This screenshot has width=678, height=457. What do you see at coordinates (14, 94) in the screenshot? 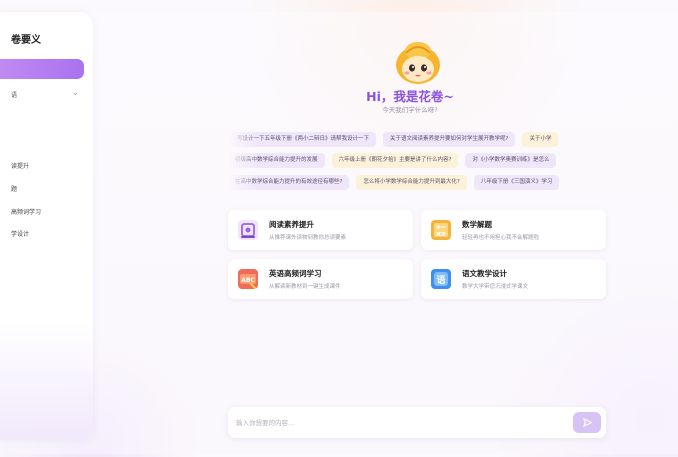
I see `subject-selector: 语` at bounding box center [14, 94].